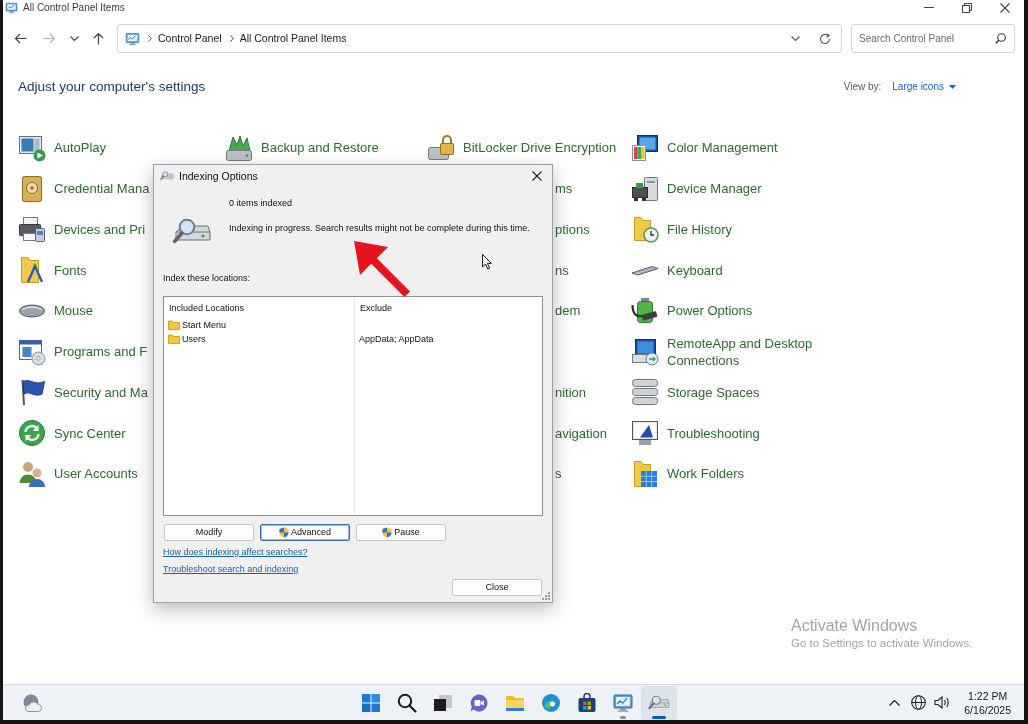 This screenshot has width=1028, height=724. Describe the element at coordinates (82, 229) in the screenshot. I see `applet-link: Devices and Pri` at that location.